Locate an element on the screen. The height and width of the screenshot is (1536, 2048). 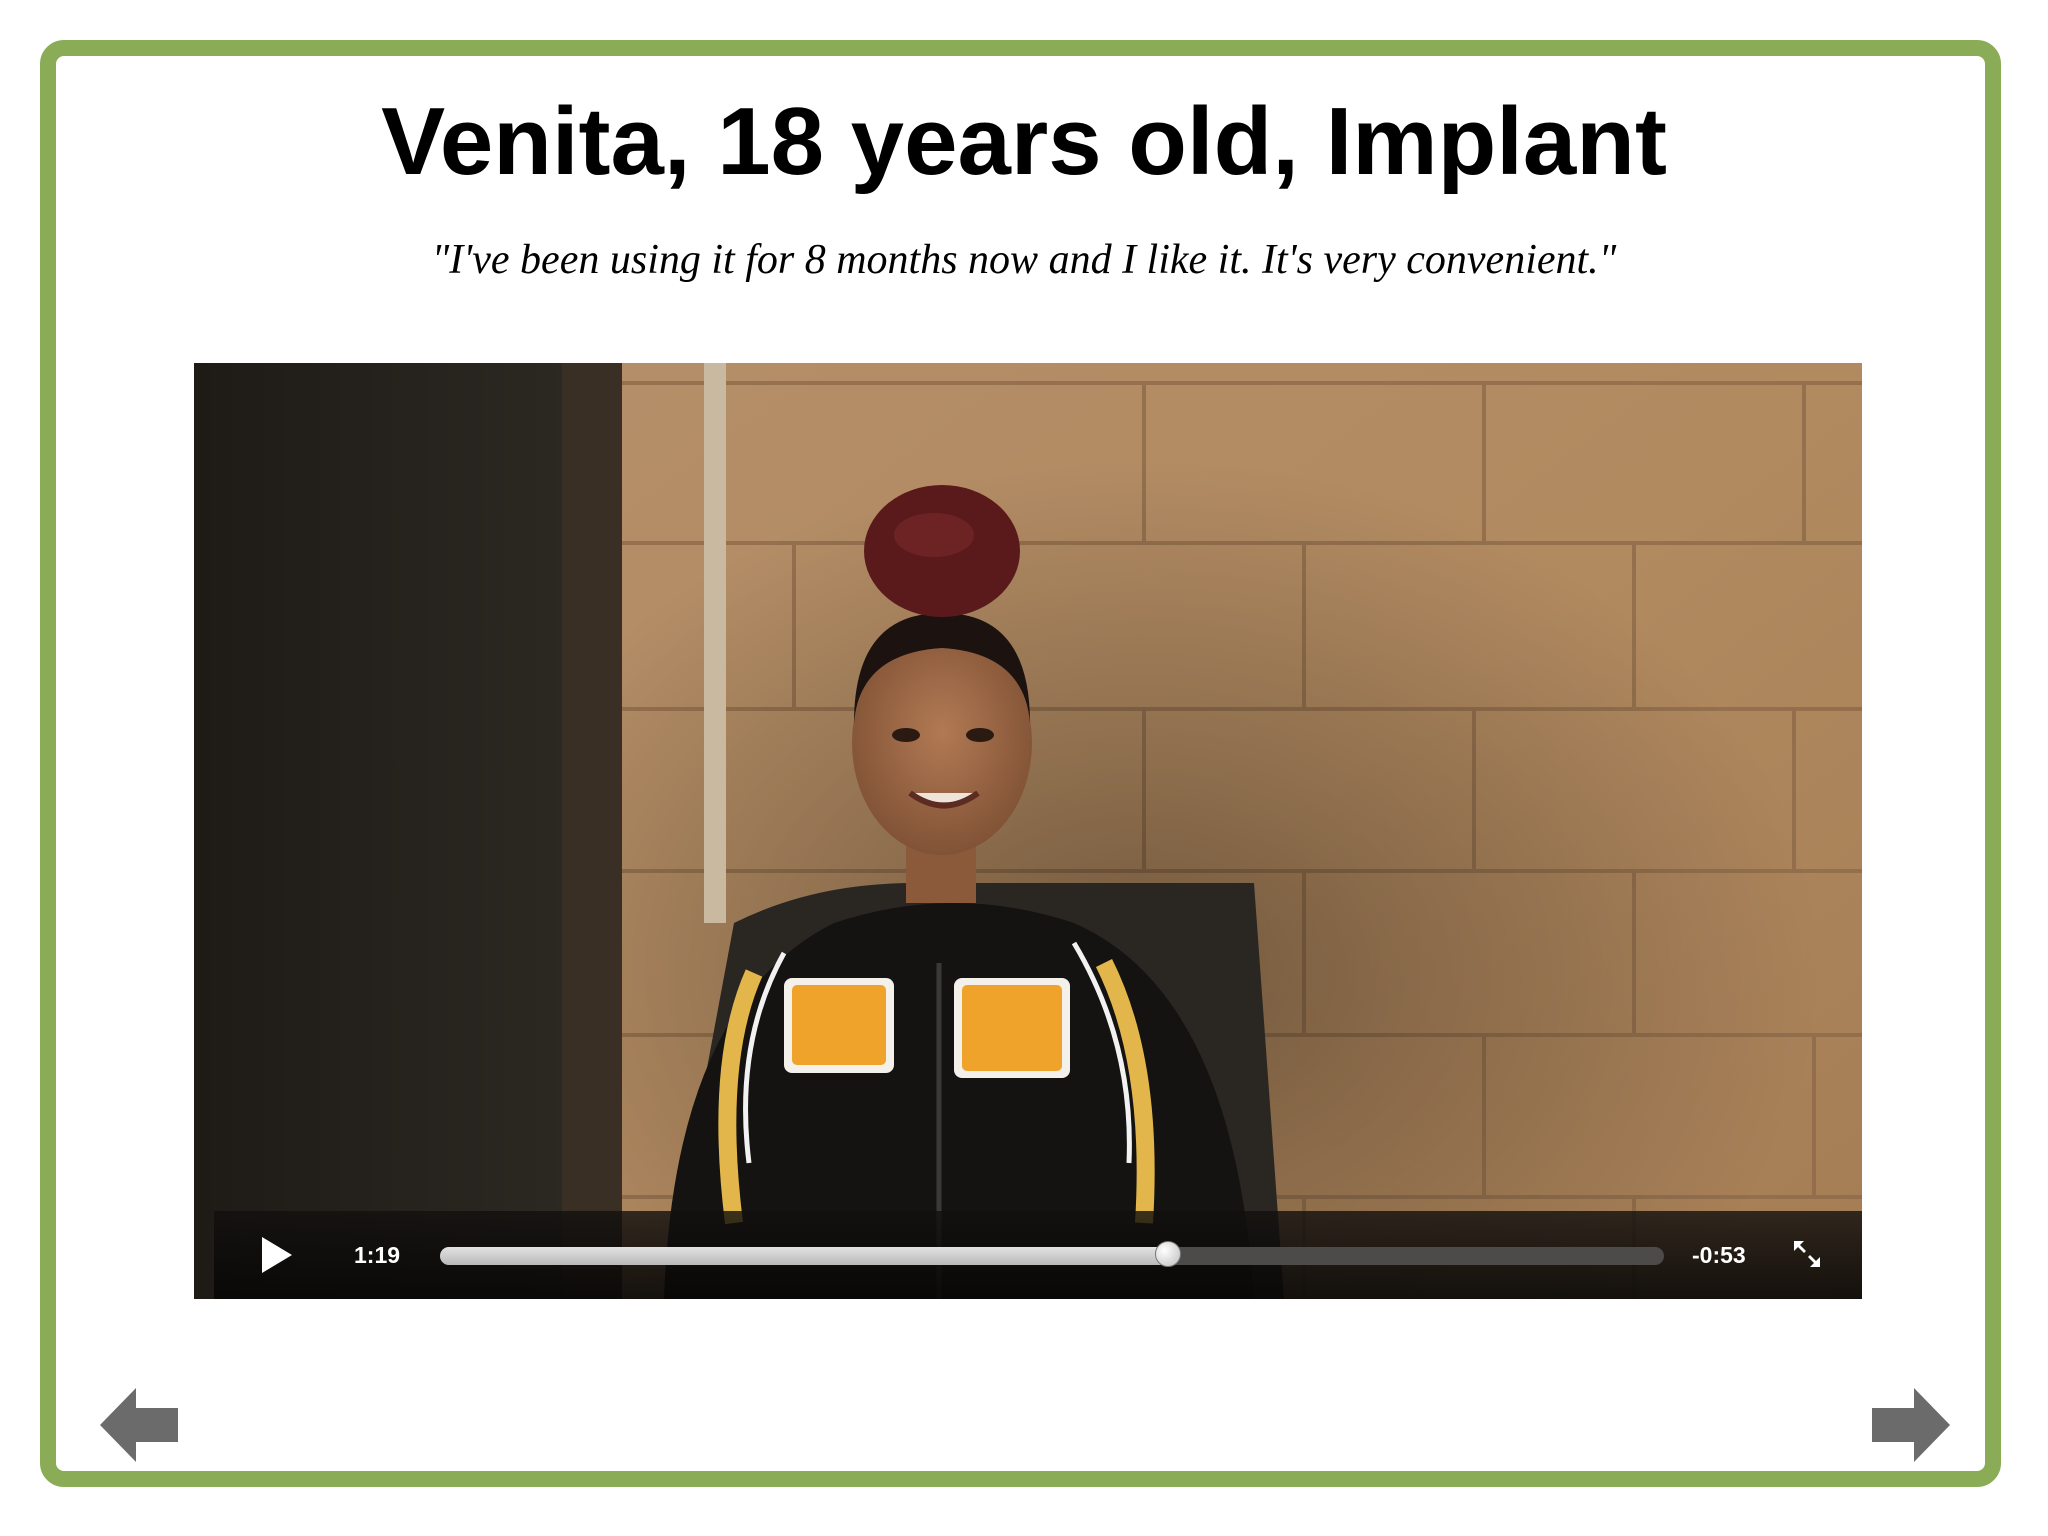
video-controls: 1:19 -0:53 is located at coordinates (1038, 1255).